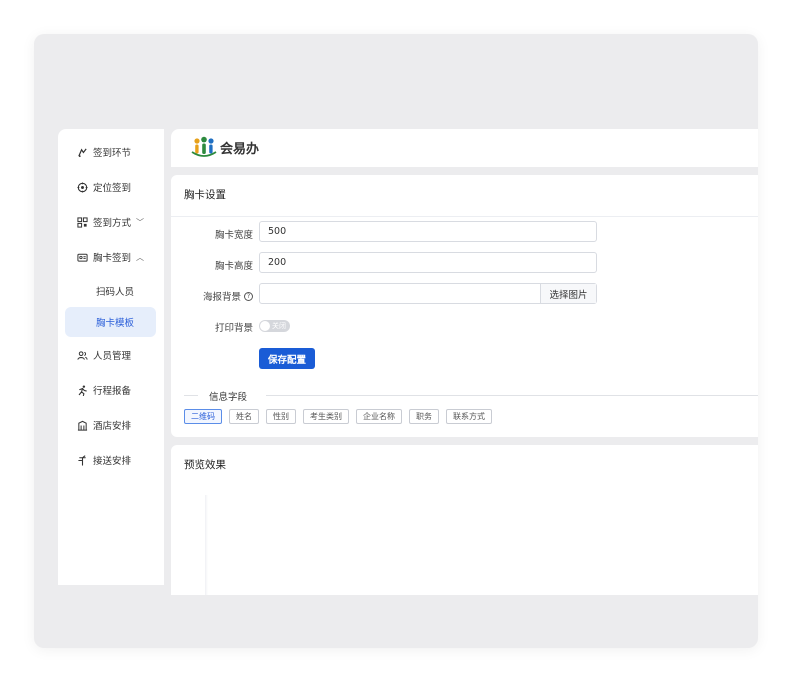  I want to click on logo-text: 会易办, so click(240, 149).